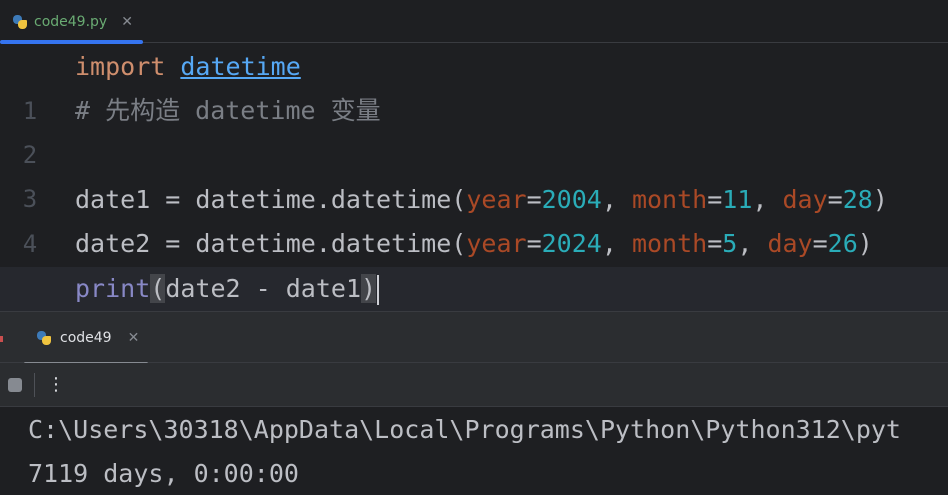 Image resolution: width=948 pixels, height=495 pixels. I want to click on editor-tab-label: code49.py, so click(71, 21).